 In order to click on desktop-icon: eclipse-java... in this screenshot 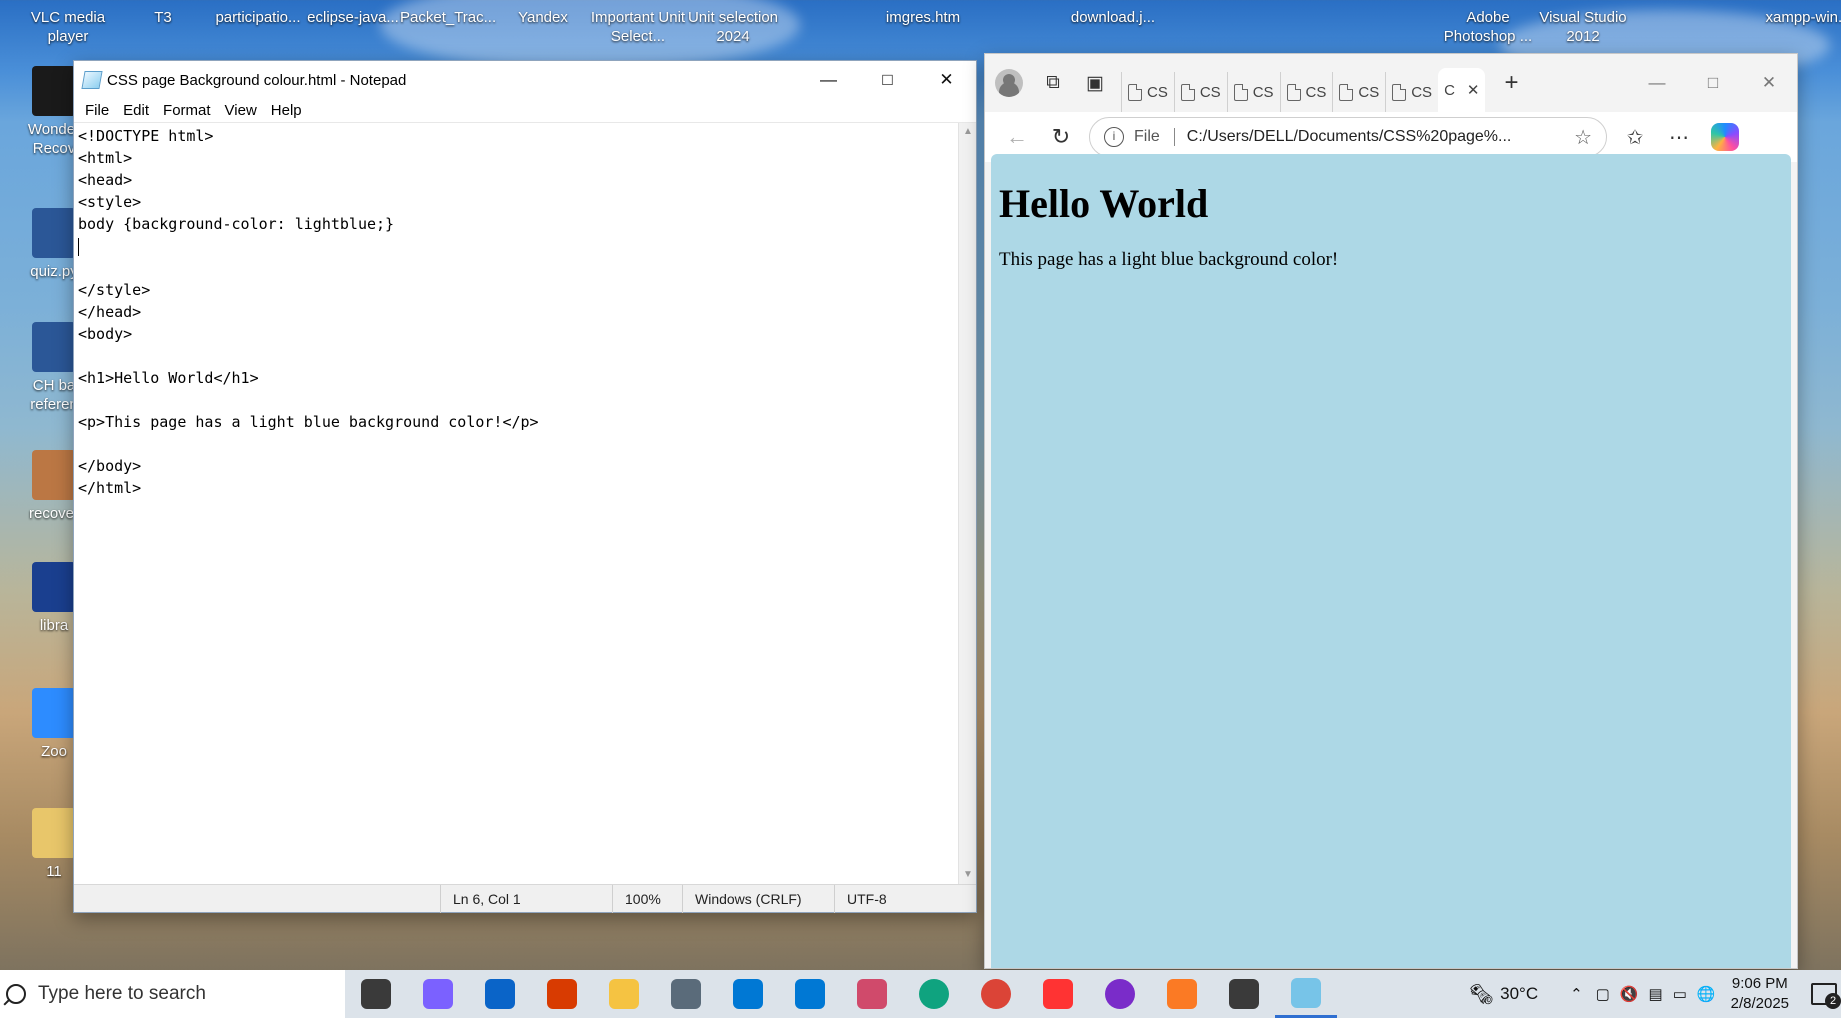, I will do `click(353, 17)`.